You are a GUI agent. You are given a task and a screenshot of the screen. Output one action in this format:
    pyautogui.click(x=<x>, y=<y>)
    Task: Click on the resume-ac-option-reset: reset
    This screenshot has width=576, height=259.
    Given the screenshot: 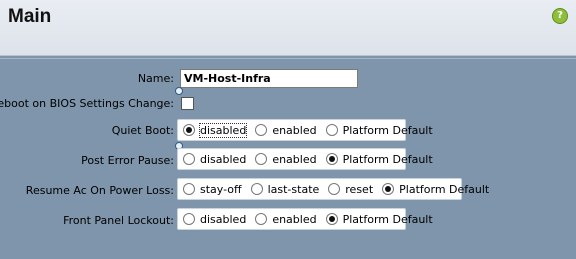 What is the action you would take?
    pyautogui.click(x=350, y=189)
    